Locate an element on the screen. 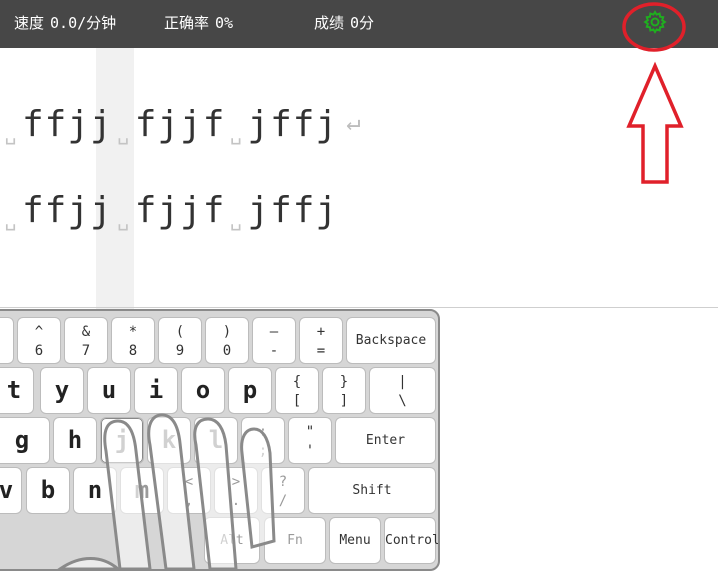 The height and width of the screenshot is (571, 718). speed-stat: 速度 0.0/分钟 is located at coordinates (65, 22).